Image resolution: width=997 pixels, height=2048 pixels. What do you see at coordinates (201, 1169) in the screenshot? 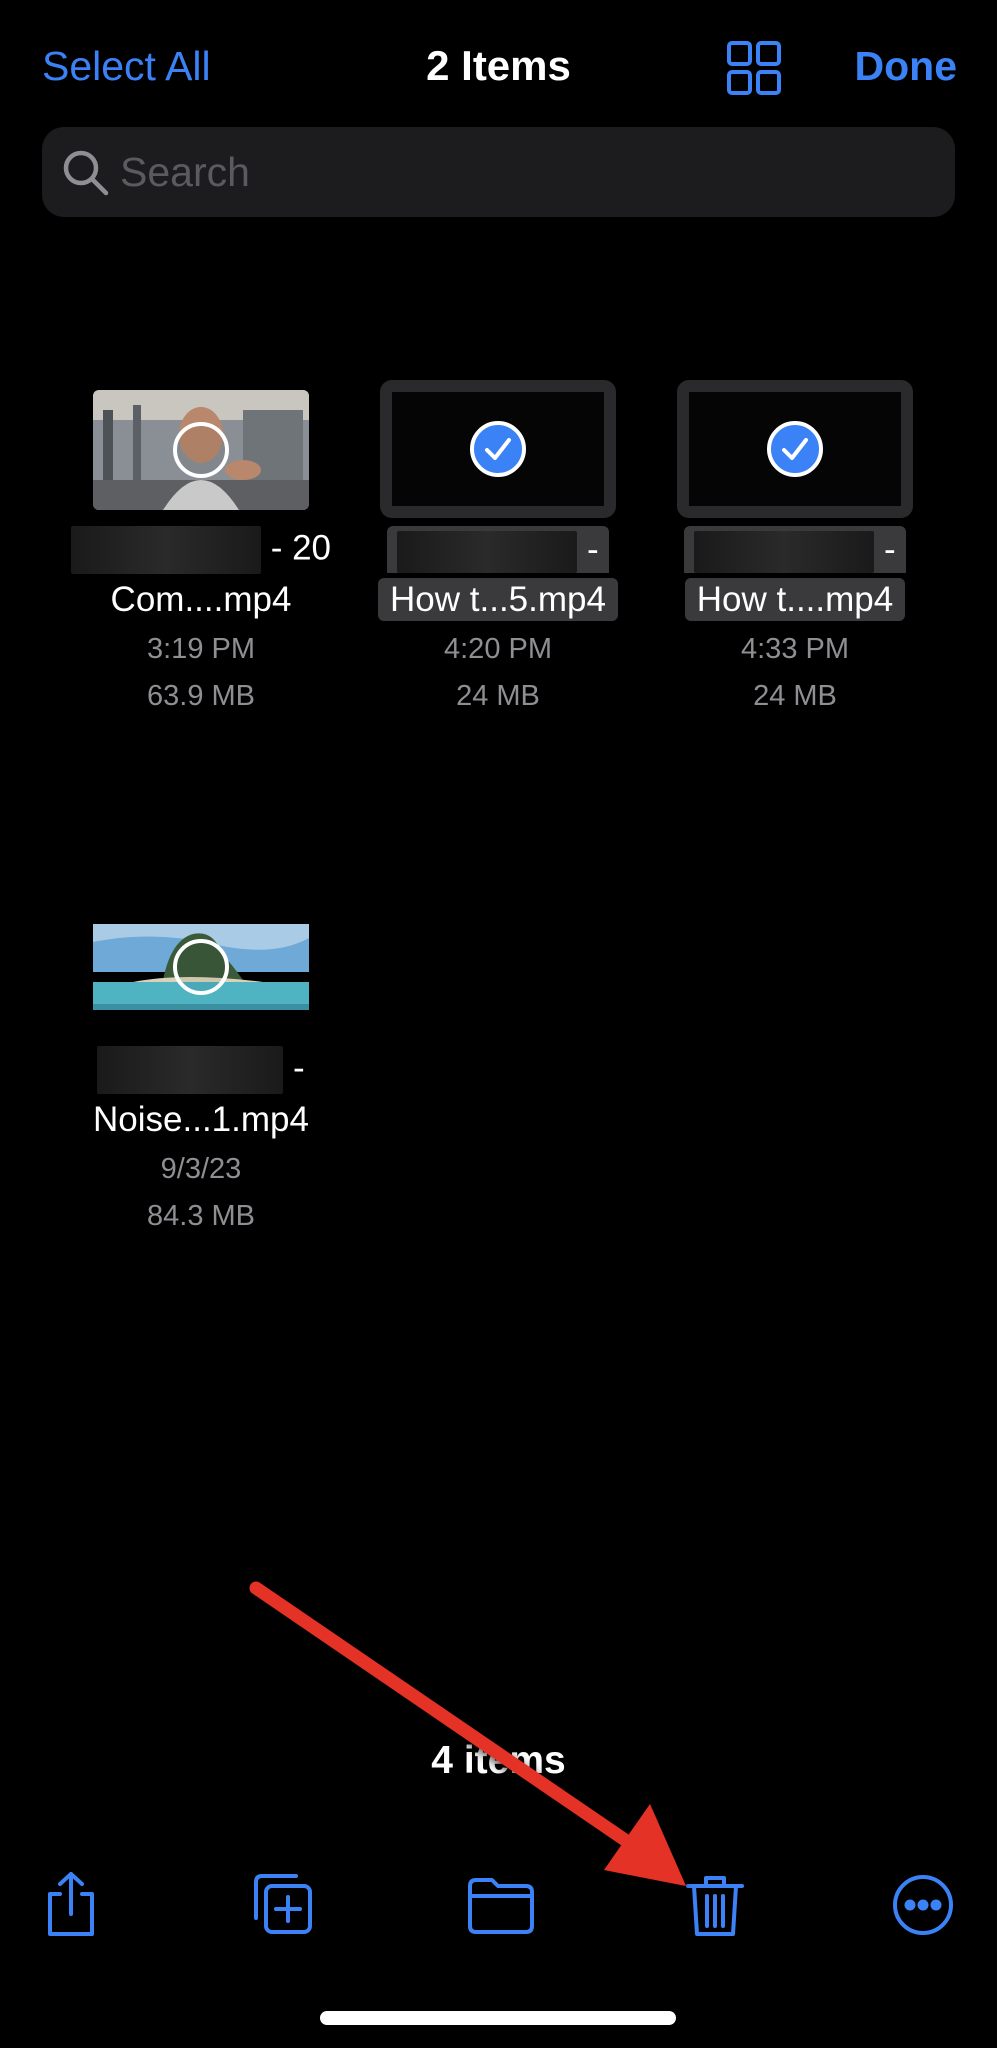
I see `file-time: 9/3/23` at bounding box center [201, 1169].